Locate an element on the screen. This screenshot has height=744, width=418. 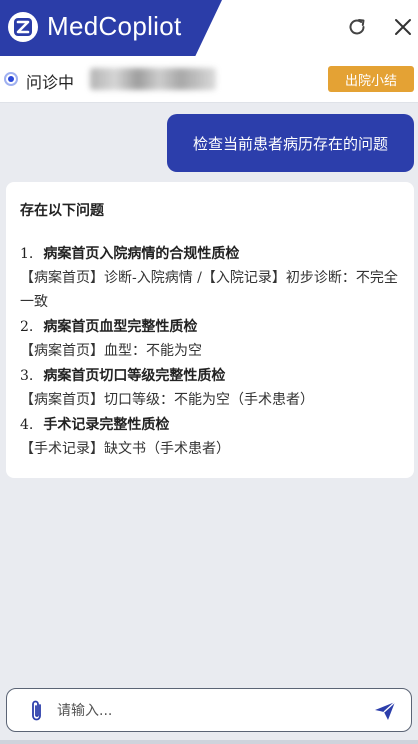
message-composer is located at coordinates (209, 710).